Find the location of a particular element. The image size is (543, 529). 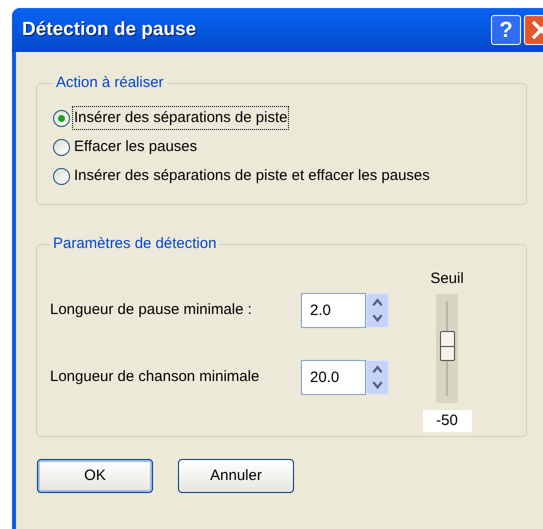

slider-value: -50 is located at coordinates (447, 421).